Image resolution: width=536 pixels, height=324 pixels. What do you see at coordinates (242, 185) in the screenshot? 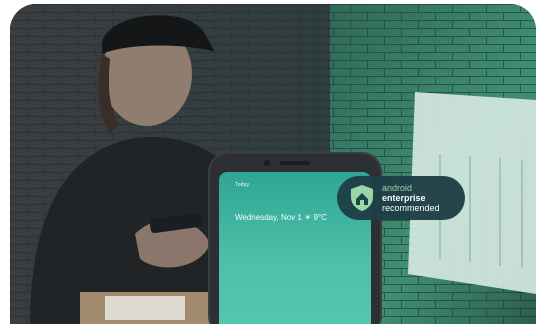
I see `phone-status-text: Today` at bounding box center [242, 185].